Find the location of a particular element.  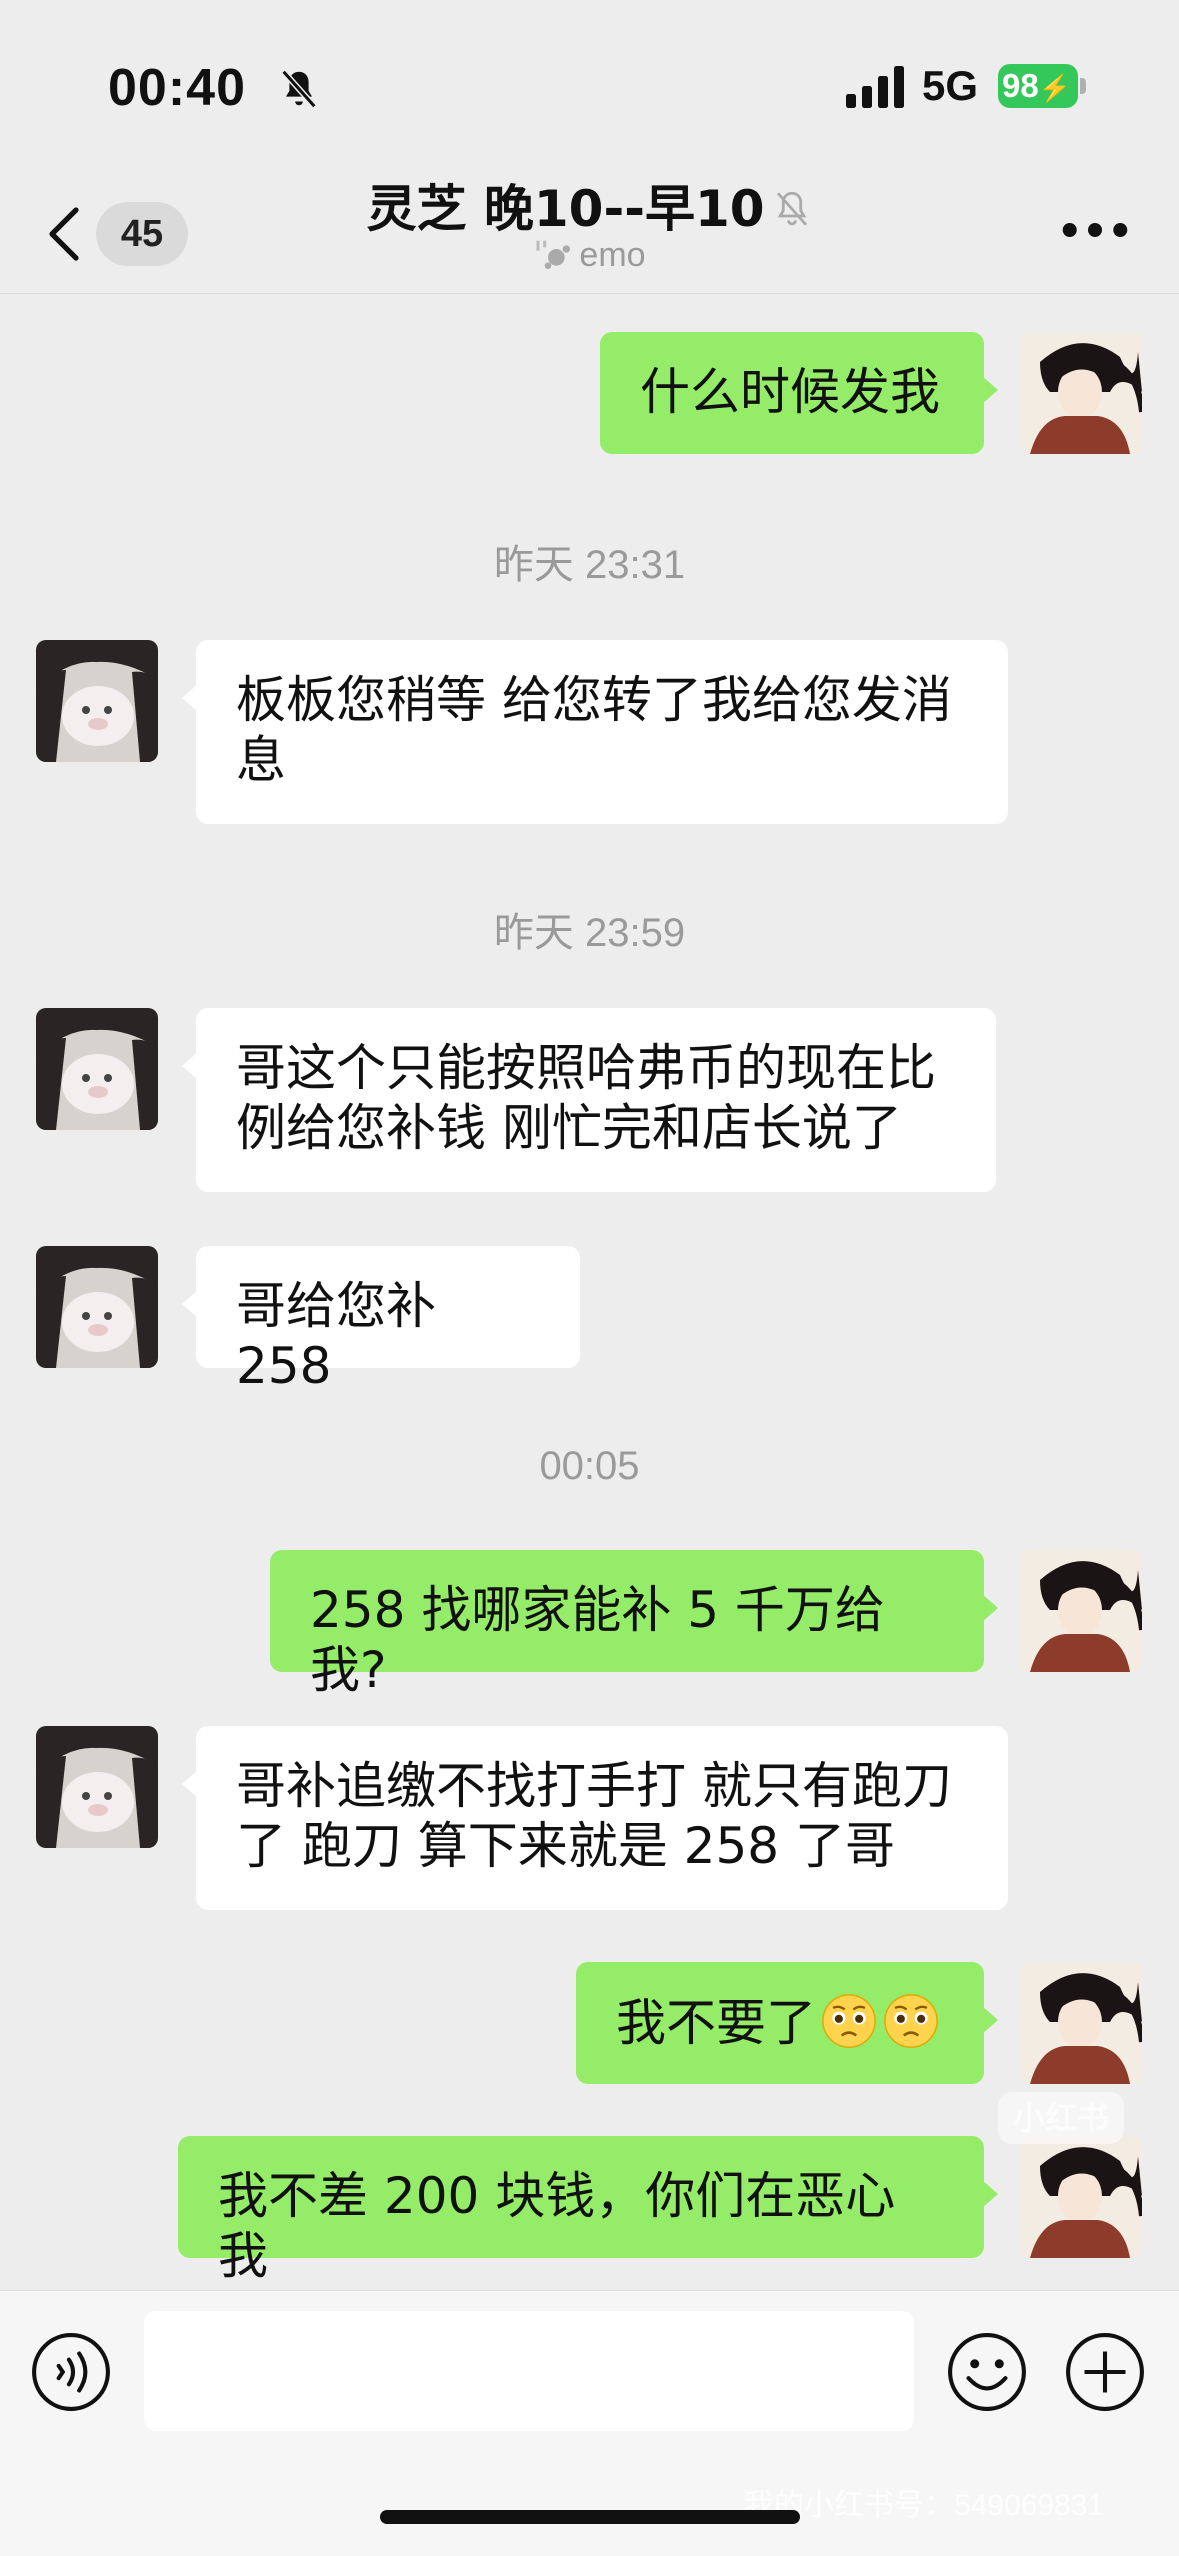

message-text: 我不要了 is located at coordinates (716, 2023).